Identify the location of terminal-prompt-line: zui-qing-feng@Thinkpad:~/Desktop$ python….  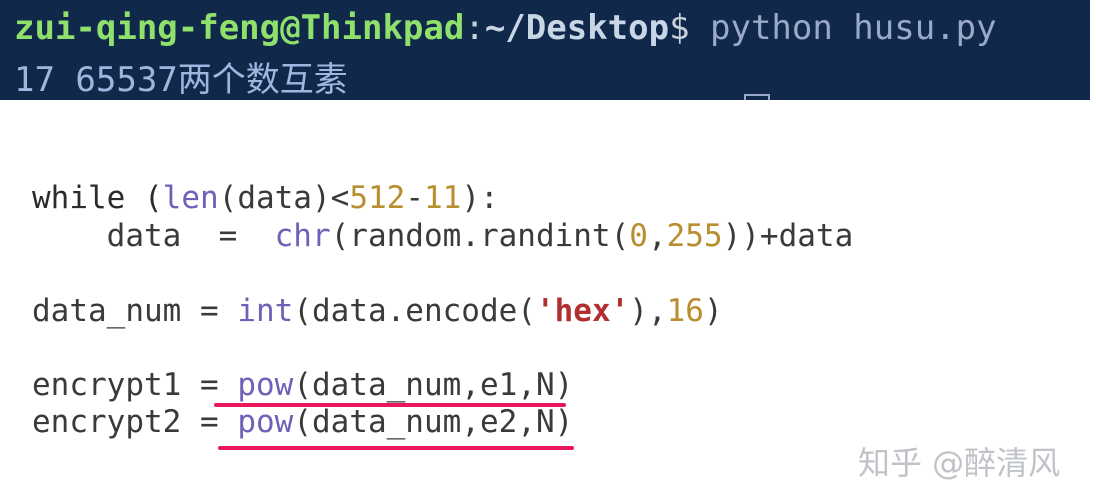
(505, 28).